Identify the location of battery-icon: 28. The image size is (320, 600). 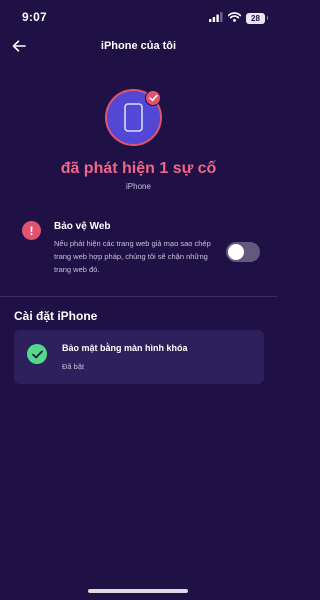
(257, 18).